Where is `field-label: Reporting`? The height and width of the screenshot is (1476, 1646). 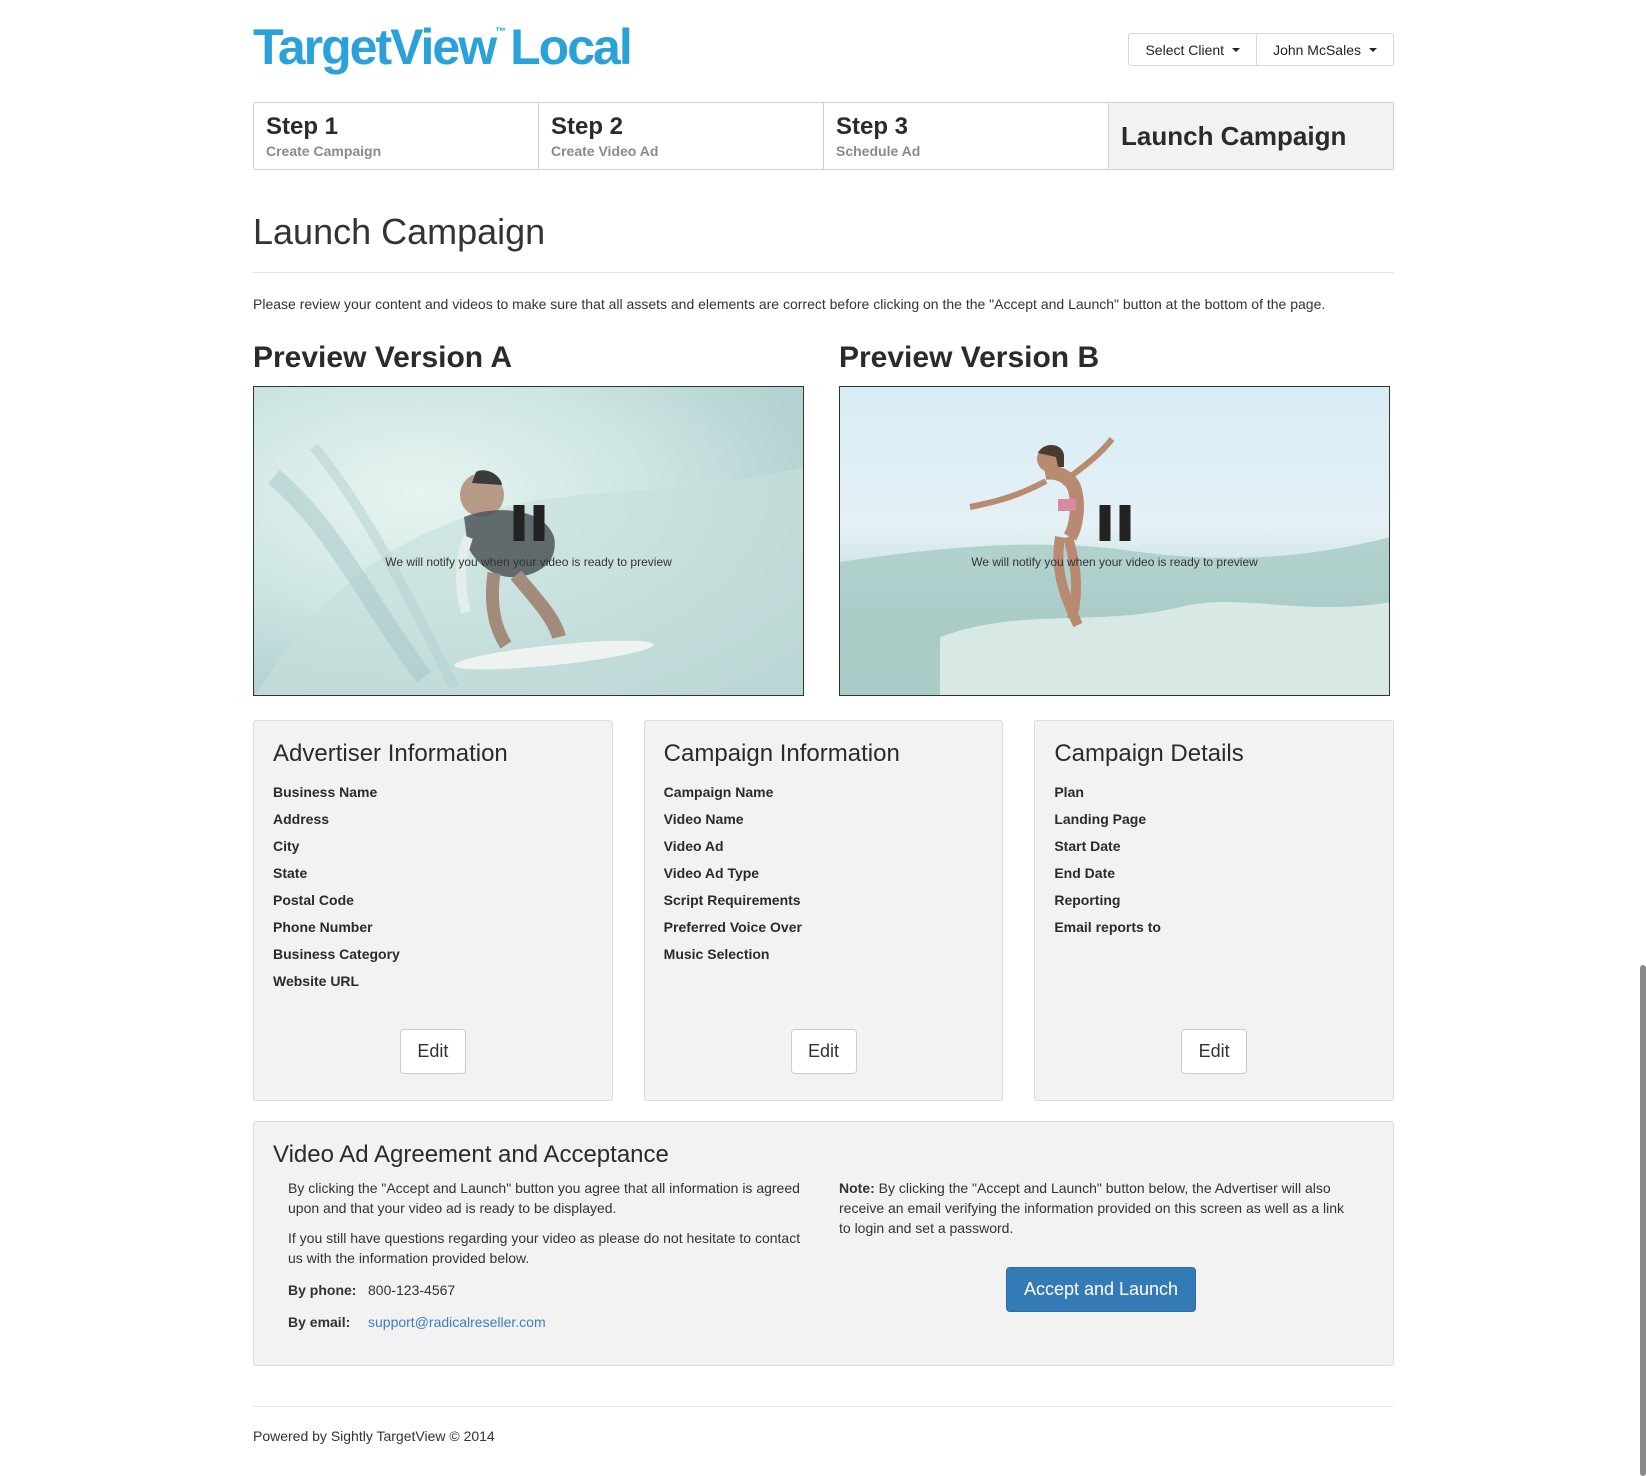 field-label: Reporting is located at coordinates (1087, 900).